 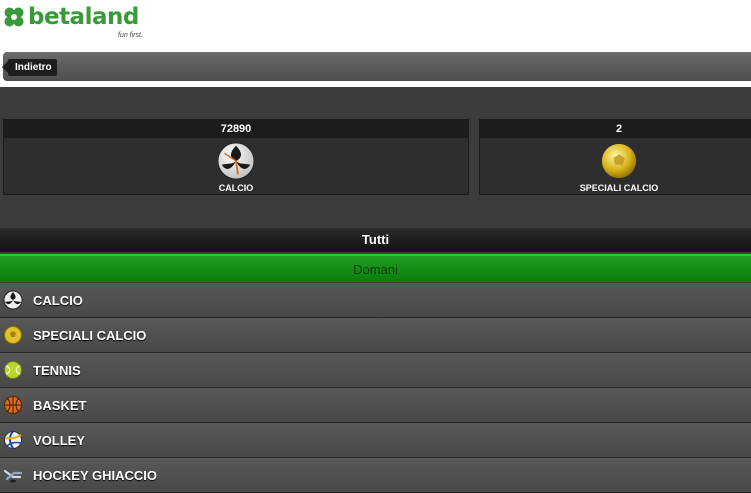 I want to click on clover-icon, so click(x=14, y=17).